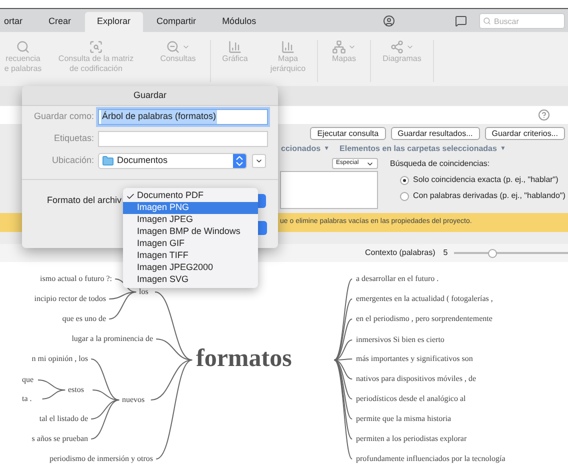 The image size is (568, 466). I want to click on location-popup: Documentos, so click(172, 161).